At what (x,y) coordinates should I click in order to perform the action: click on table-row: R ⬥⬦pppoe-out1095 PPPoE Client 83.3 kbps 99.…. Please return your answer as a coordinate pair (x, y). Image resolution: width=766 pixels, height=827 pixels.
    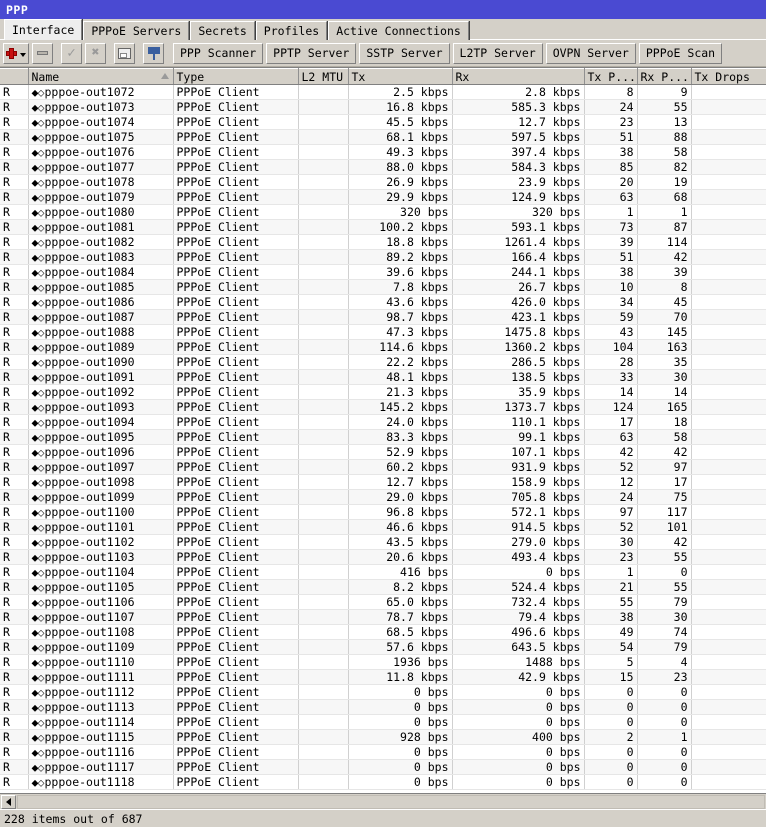
    Looking at the image, I should click on (383, 437).